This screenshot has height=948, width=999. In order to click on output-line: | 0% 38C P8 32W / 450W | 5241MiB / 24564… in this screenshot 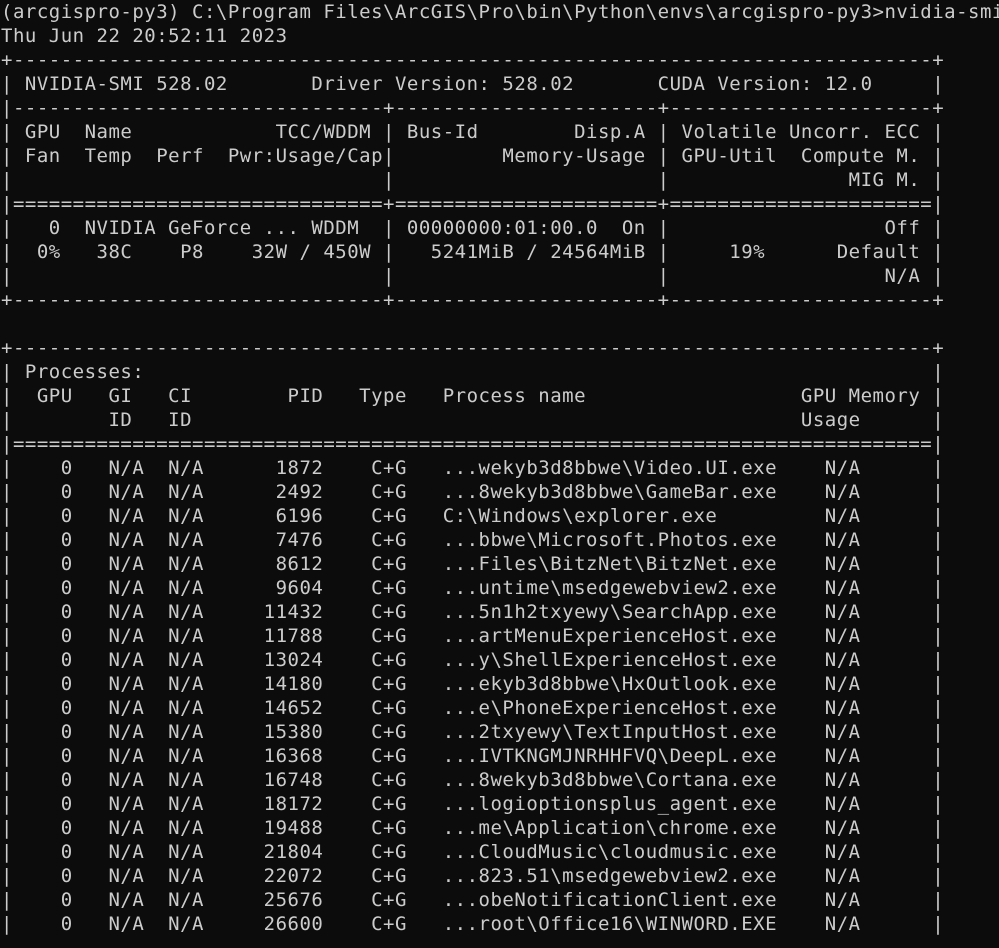, I will do `click(473, 252)`.